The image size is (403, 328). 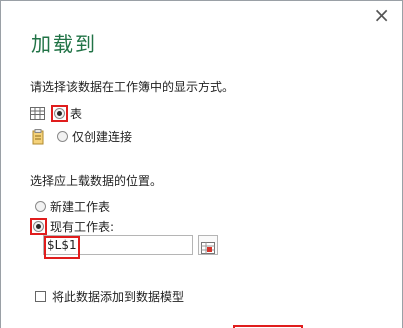 I want to click on data-model-checkbox, so click(x=40, y=296).